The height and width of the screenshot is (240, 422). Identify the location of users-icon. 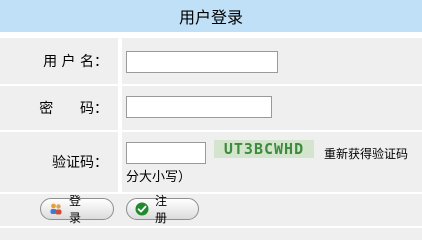
(56, 209).